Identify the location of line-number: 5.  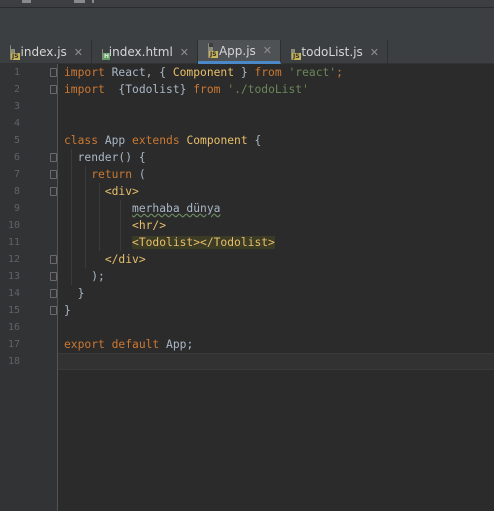
(16, 140).